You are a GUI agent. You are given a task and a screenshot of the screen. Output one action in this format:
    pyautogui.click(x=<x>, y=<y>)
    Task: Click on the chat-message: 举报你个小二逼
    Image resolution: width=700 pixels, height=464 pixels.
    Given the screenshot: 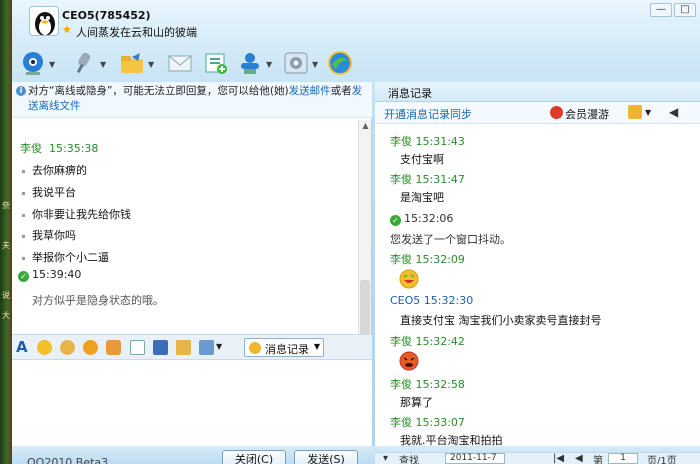 What is the action you would take?
    pyautogui.click(x=65, y=257)
    